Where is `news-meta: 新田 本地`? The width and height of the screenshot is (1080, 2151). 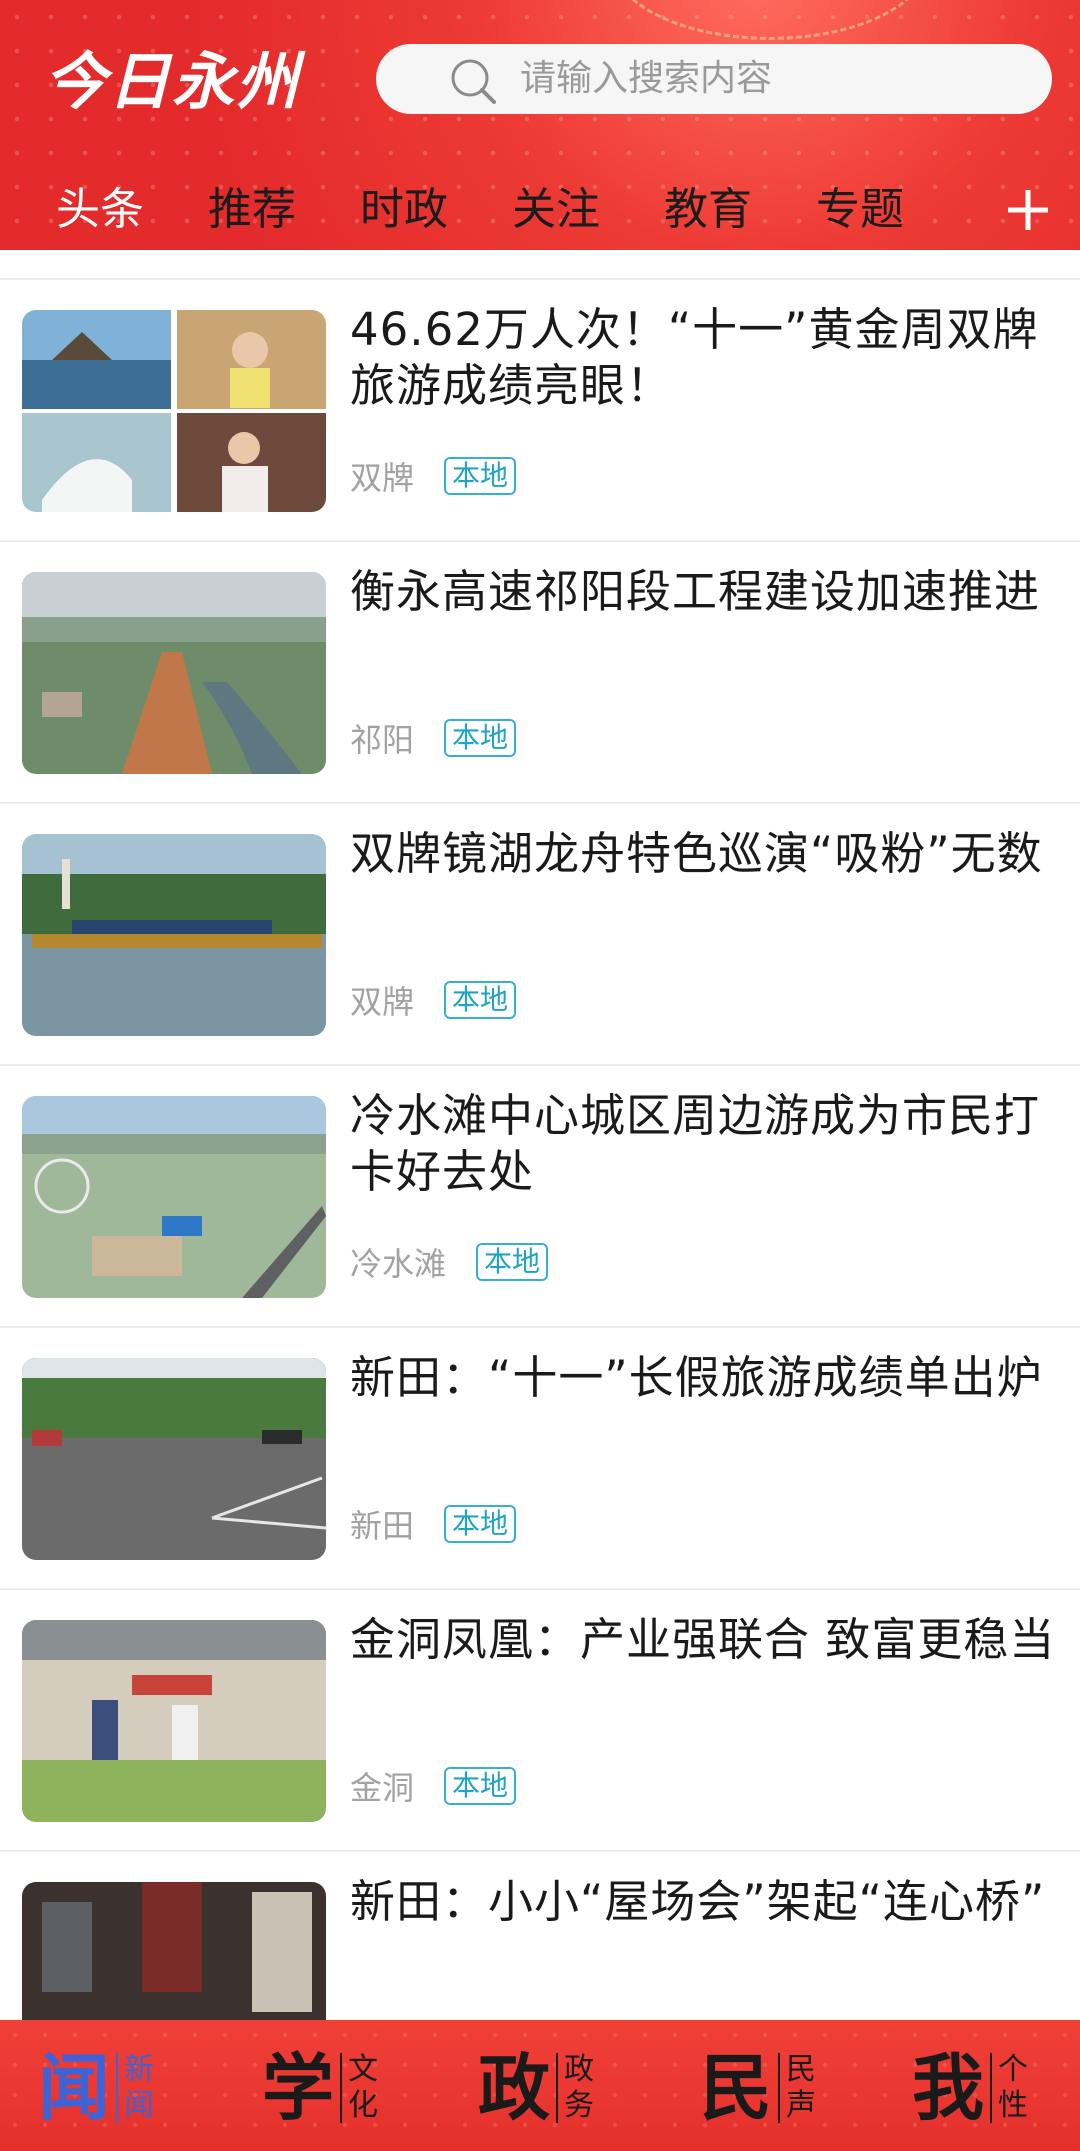 news-meta: 新田 本地 is located at coordinates (433, 1524).